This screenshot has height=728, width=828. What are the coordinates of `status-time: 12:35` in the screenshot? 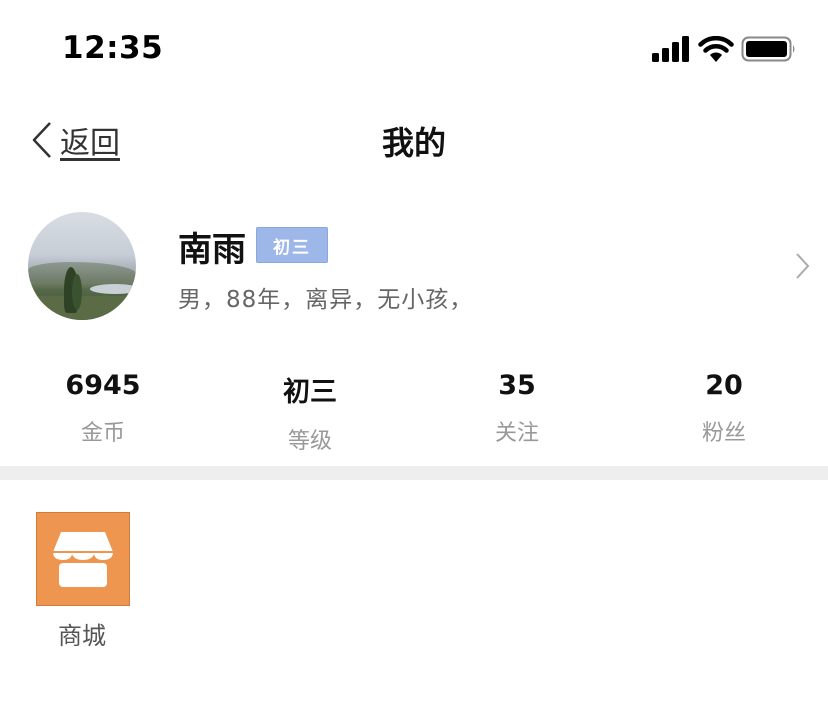 It's located at (113, 48).